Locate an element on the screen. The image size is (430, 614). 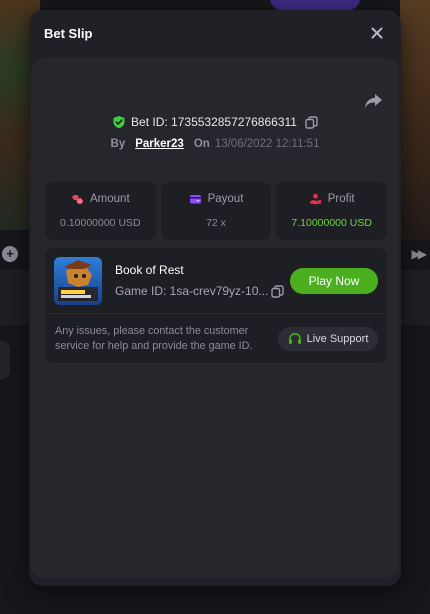
close-button is located at coordinates (377, 33).